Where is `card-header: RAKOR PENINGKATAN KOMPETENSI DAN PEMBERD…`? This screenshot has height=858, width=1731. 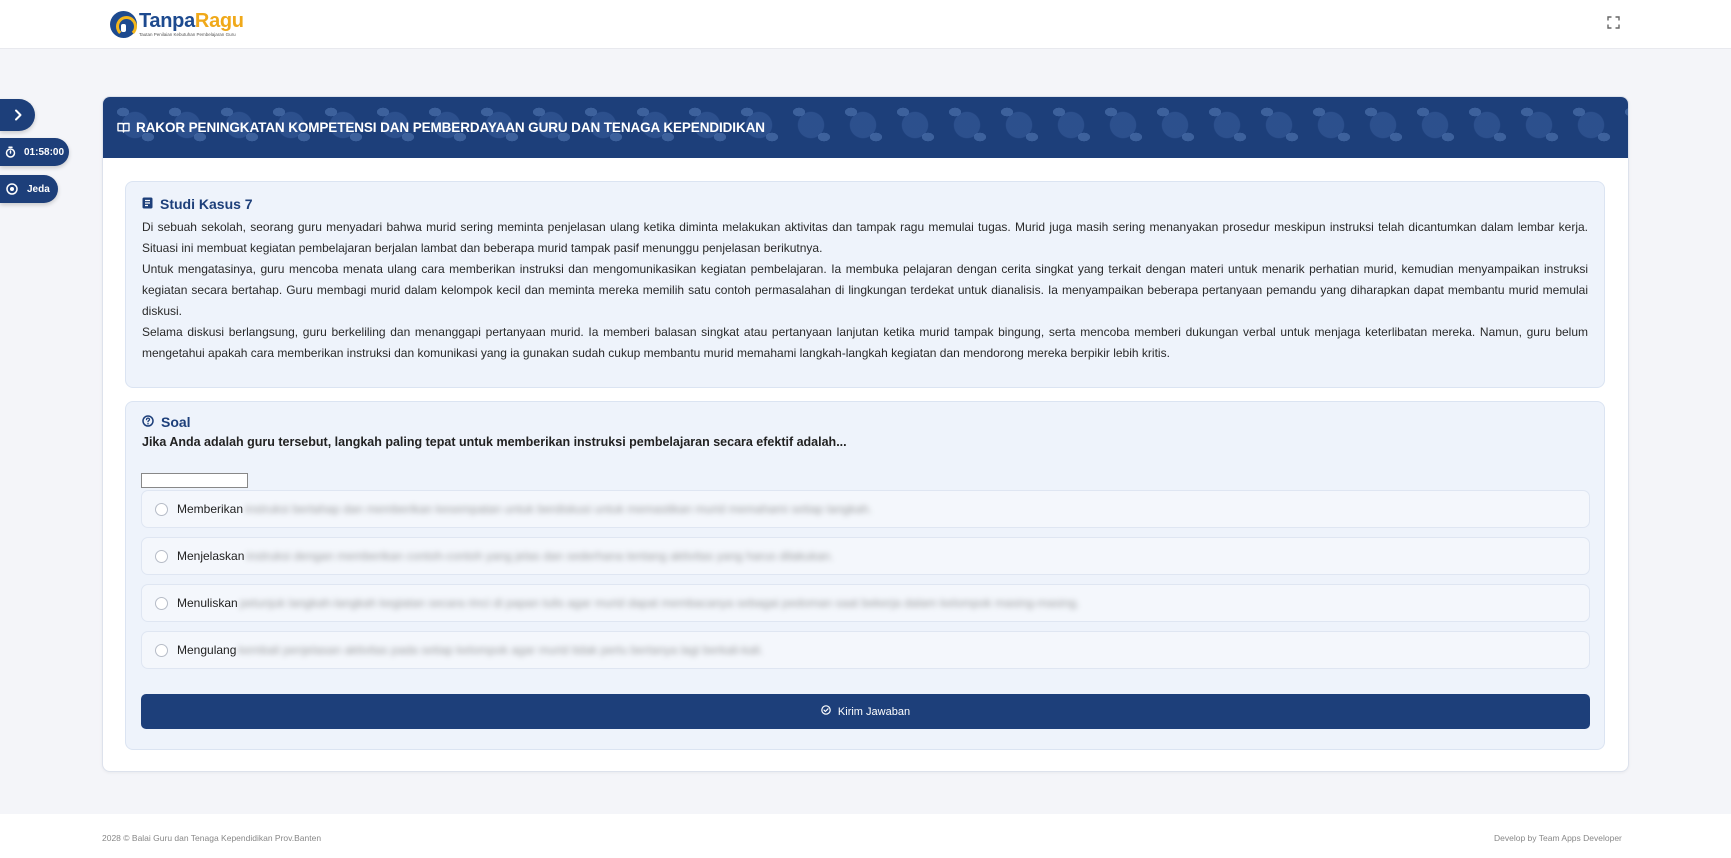 card-header: RAKOR PENINGKATAN KOMPETENSI DAN PEMBERD… is located at coordinates (865, 127).